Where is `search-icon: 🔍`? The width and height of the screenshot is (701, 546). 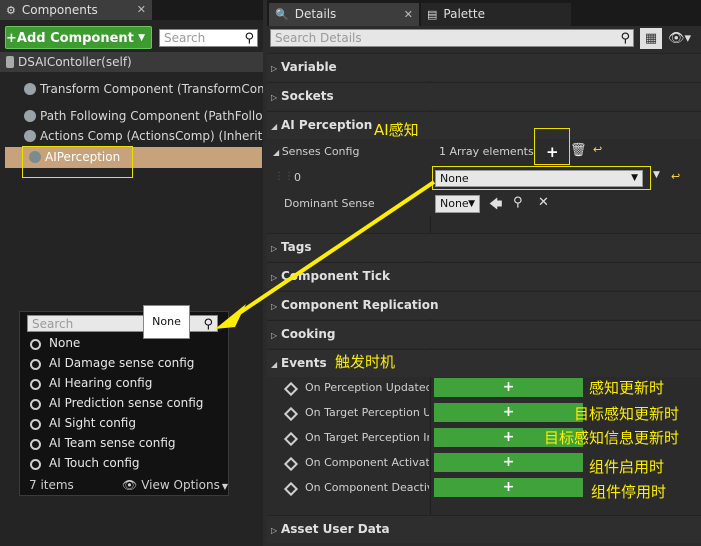 search-icon: 🔍 is located at coordinates (282, 14).